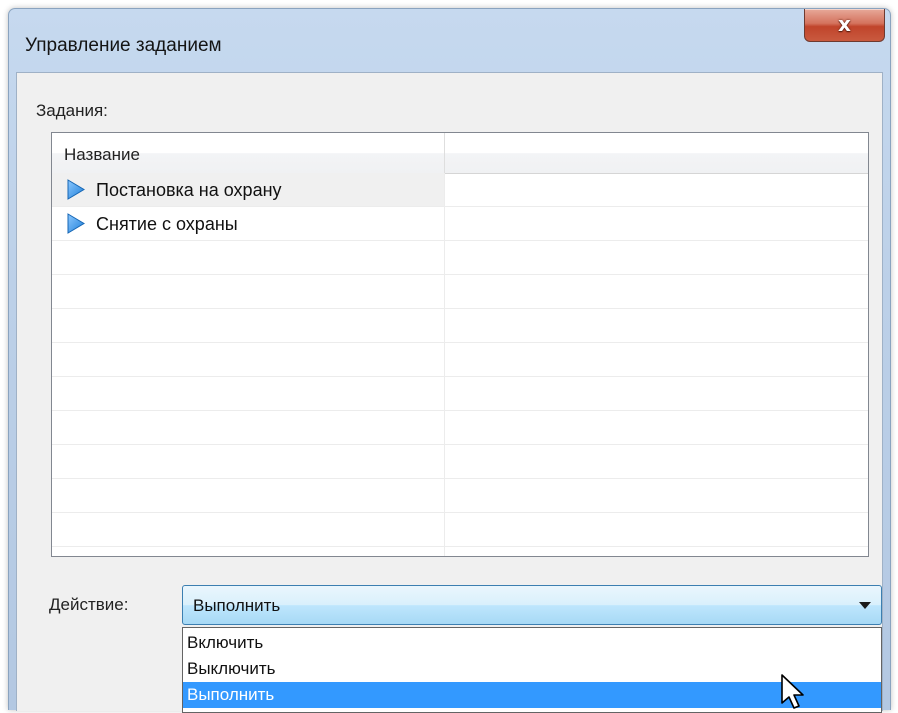 The width and height of the screenshot is (898, 713). I want to click on close-button: x, so click(844, 25).